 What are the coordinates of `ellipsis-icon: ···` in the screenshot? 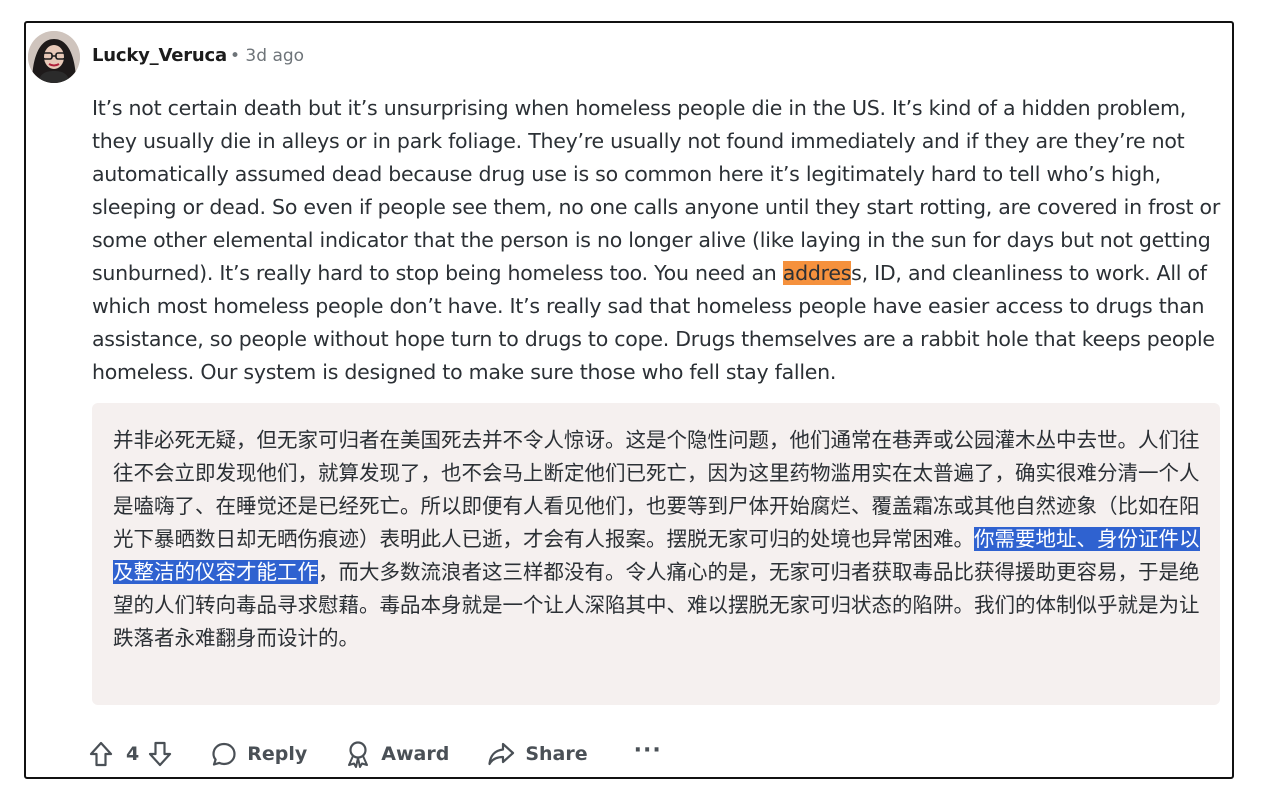 It's located at (648, 750).